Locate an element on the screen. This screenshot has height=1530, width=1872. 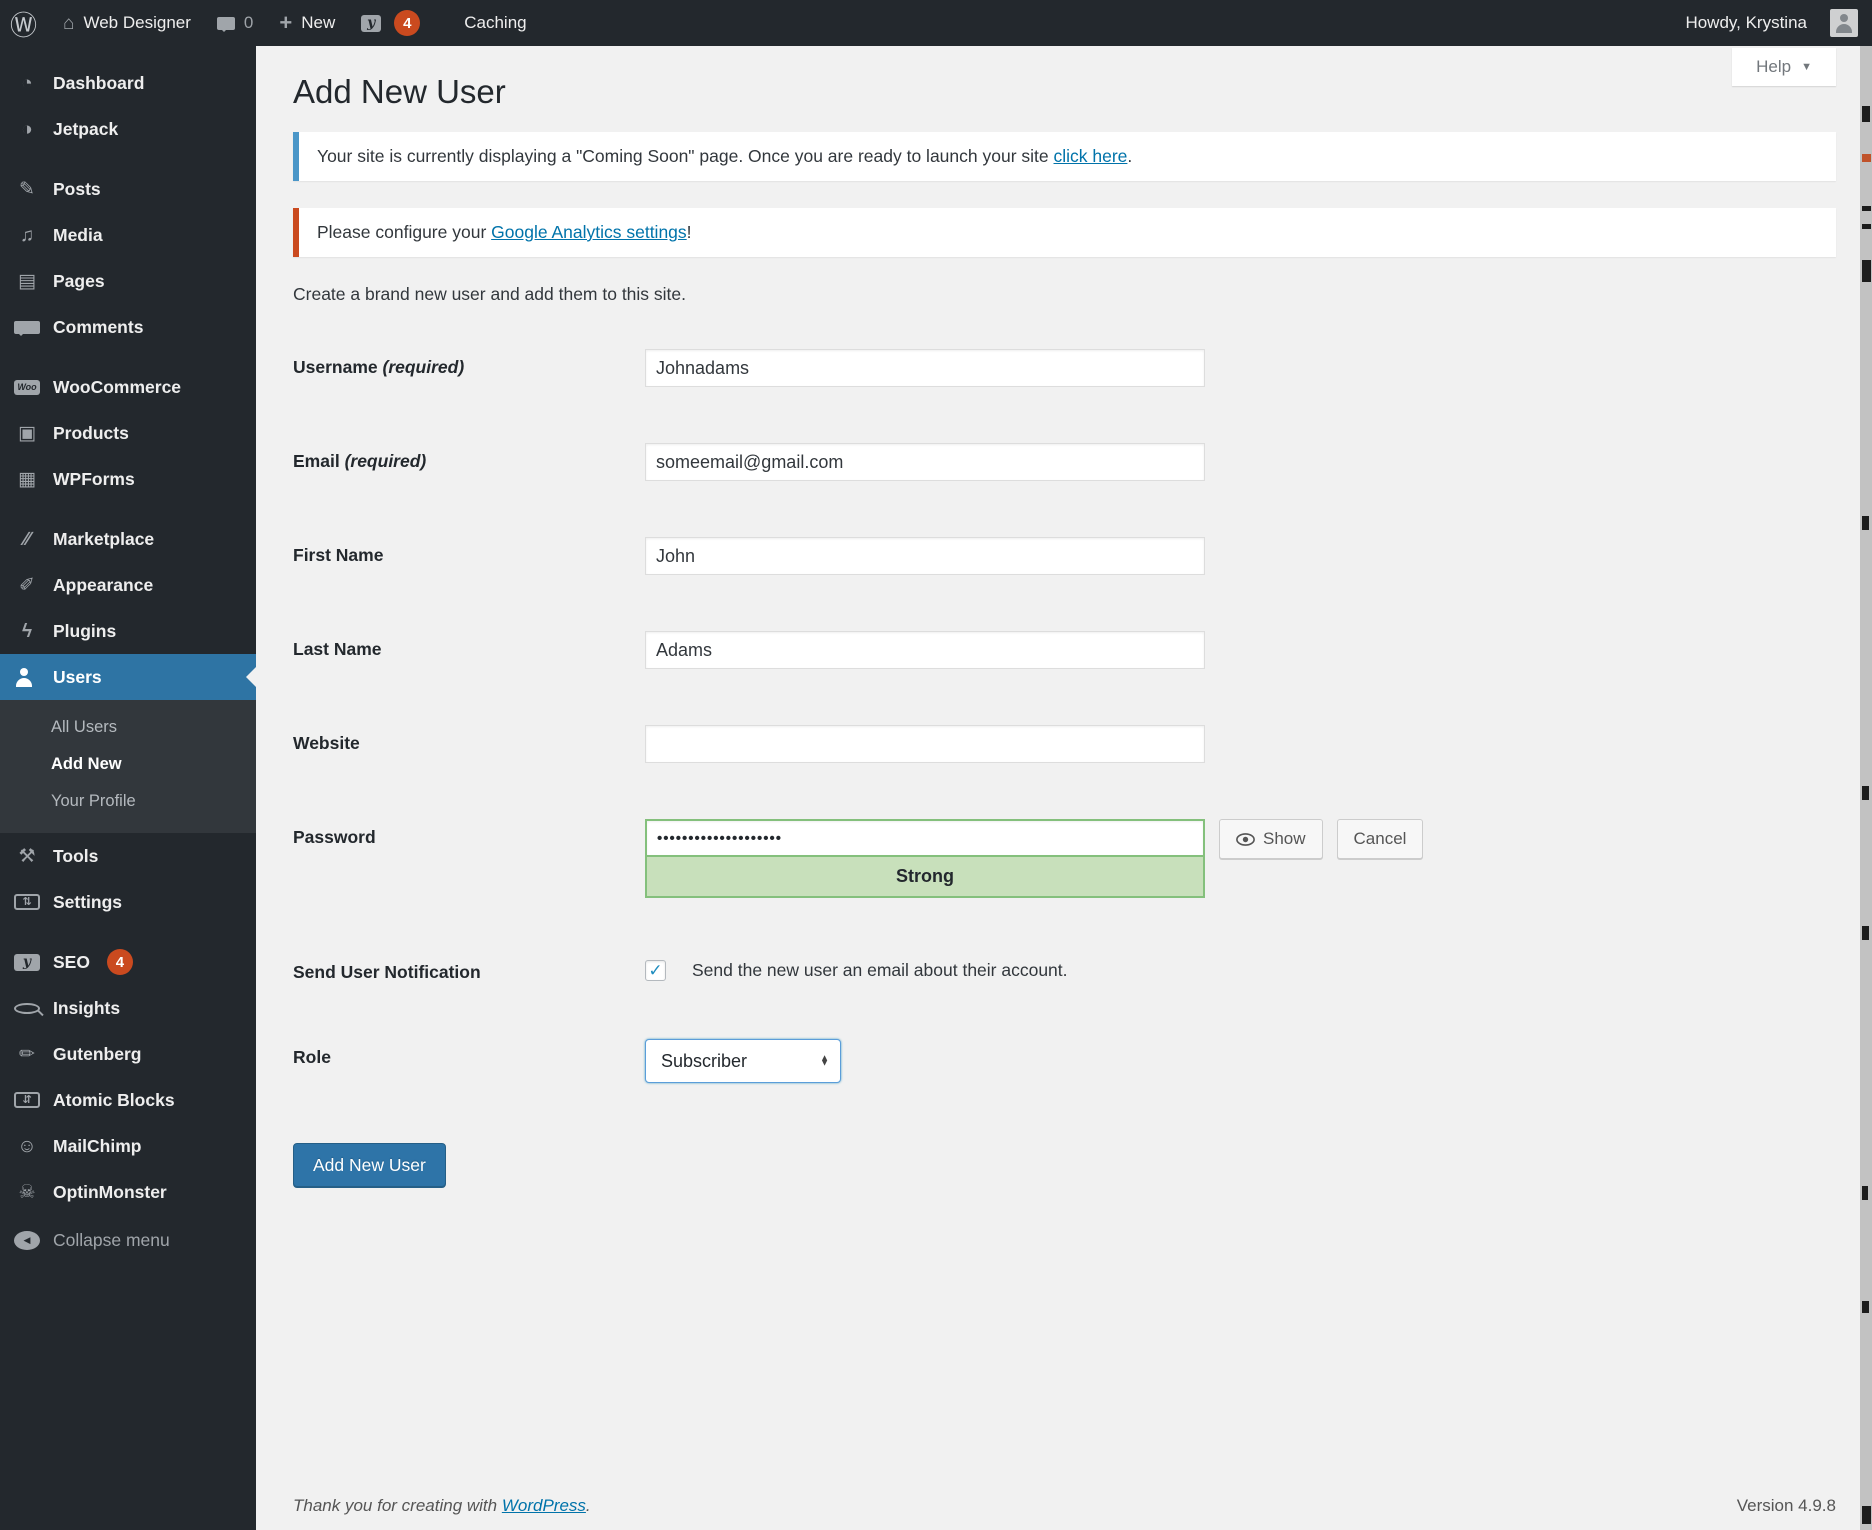
sidebar-item-dashboard: ◔ Dashboard is located at coordinates (128, 83).